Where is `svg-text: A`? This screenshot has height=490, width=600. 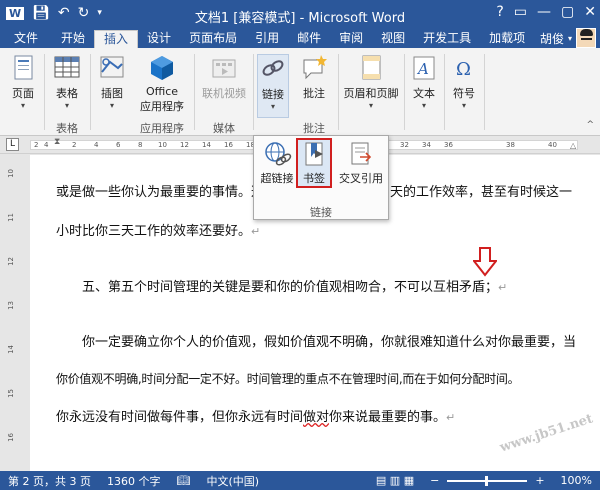 svg-text: A is located at coordinates (422, 69).